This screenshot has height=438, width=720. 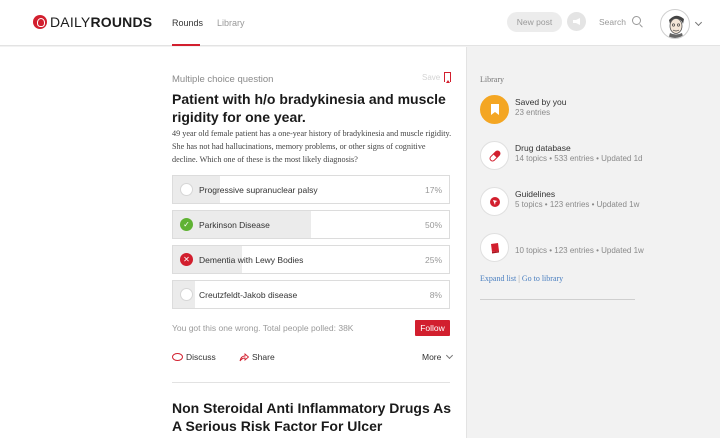 I want to click on library-item-name: Saved by you, so click(x=541, y=102).